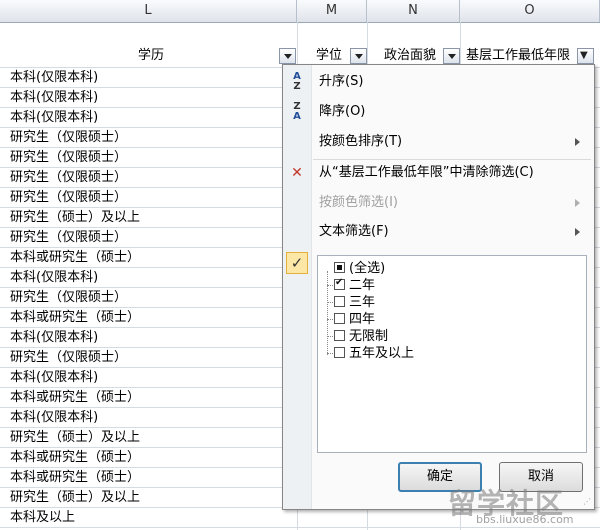 The height and width of the screenshot is (530, 600). What do you see at coordinates (438, 203) in the screenshot?
I see `menu-item-filter-by-color: 按颜色筛选(I)` at bounding box center [438, 203].